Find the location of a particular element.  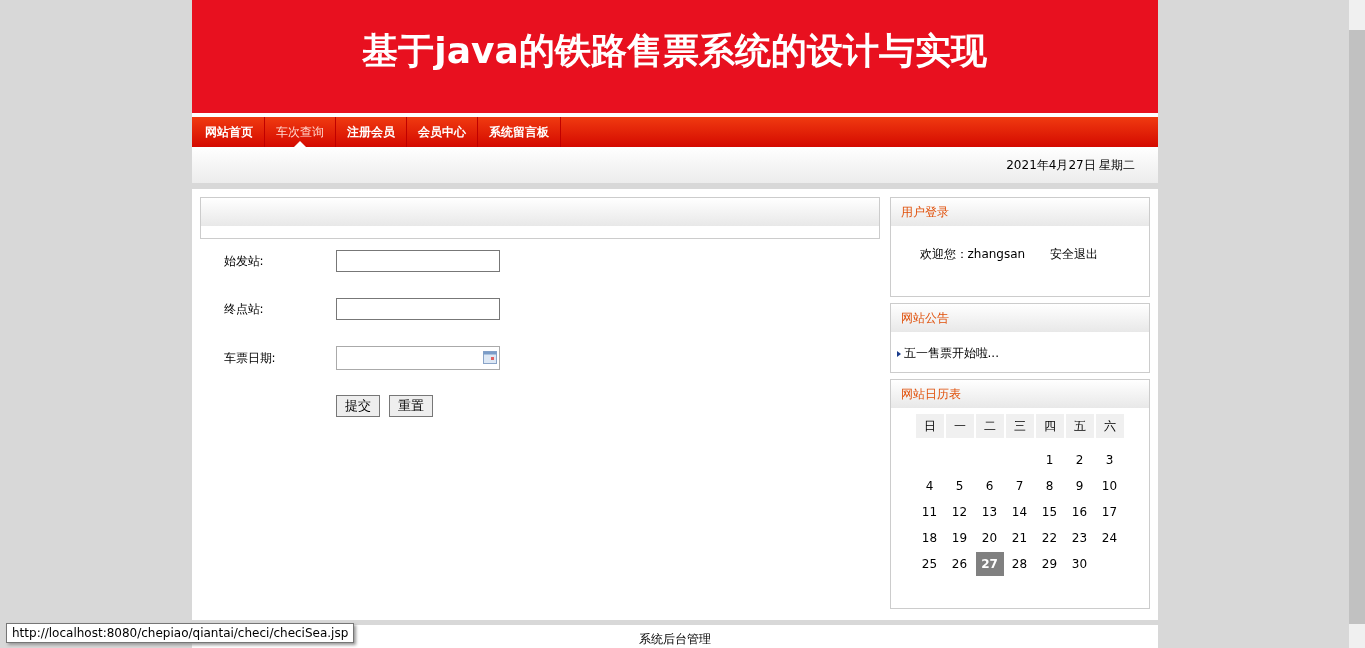

weekday-header: 一 is located at coordinates (959, 426).